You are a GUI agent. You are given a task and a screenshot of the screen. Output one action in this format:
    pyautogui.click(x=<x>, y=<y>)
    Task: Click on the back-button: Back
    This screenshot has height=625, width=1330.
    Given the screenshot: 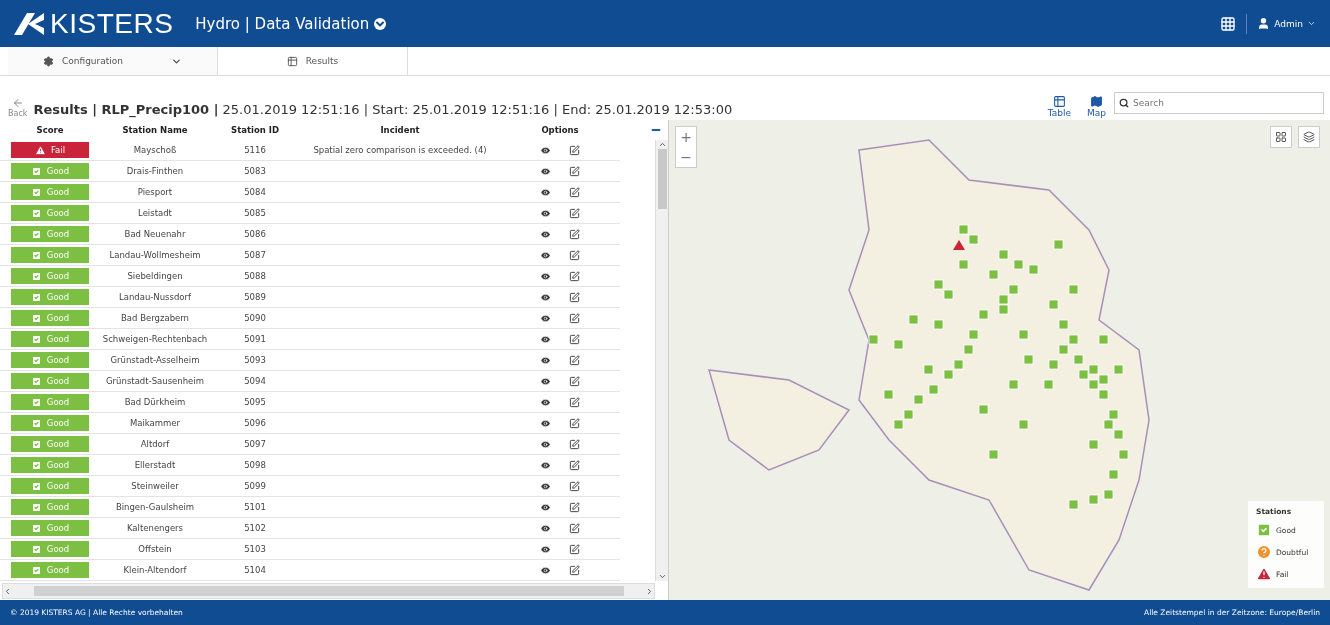 What is the action you would take?
    pyautogui.click(x=18, y=107)
    